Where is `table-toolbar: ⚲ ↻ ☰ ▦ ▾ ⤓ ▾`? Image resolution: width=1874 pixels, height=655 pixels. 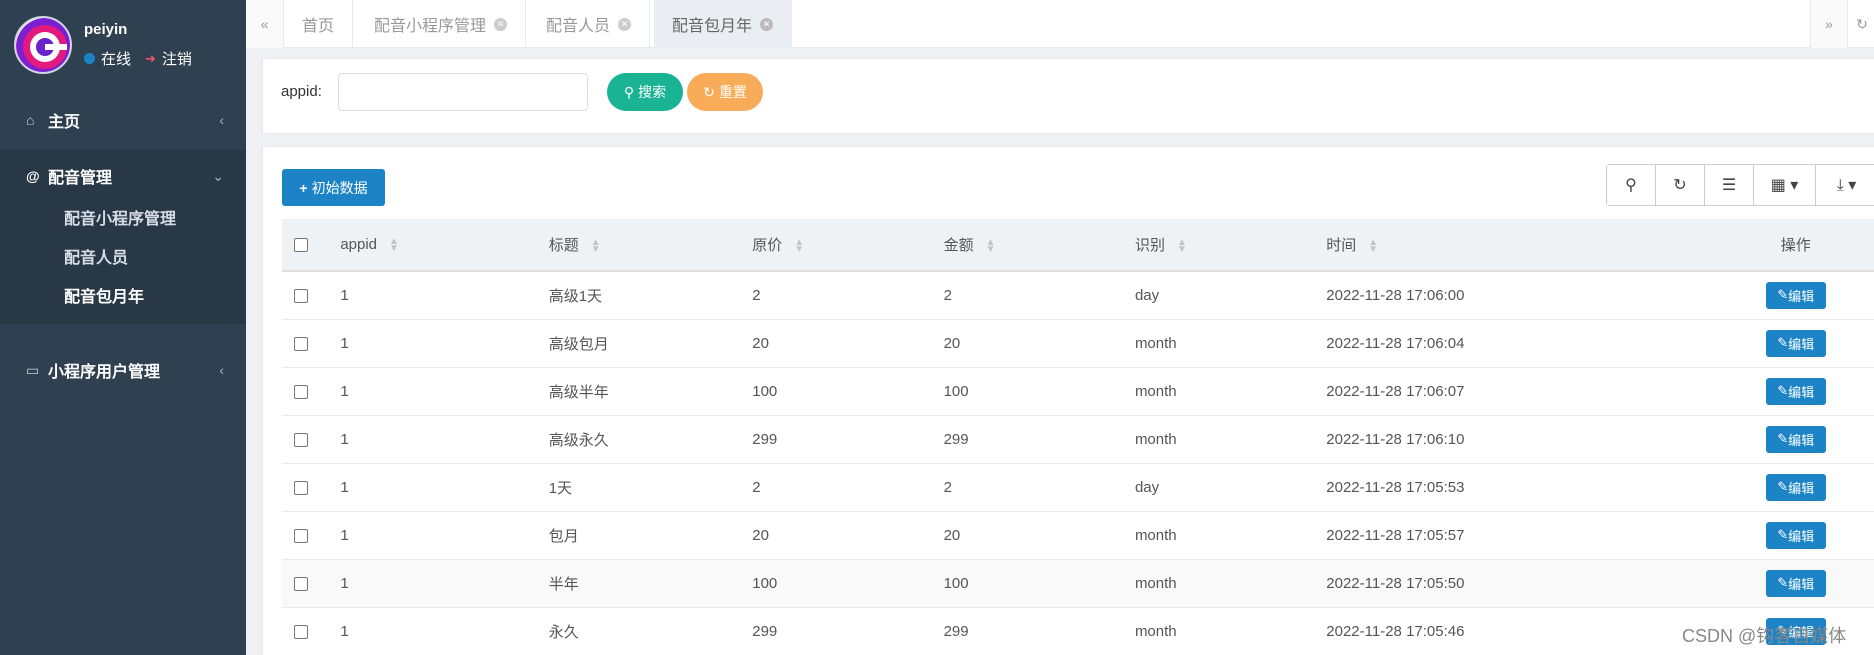 table-toolbar: ⚲ ↻ ☰ ▦ ▾ ⤓ ▾ is located at coordinates (1740, 185).